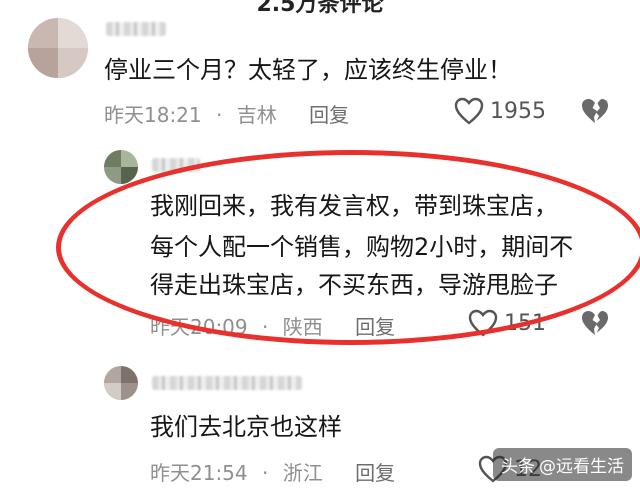 This screenshot has width=640, height=495. Describe the element at coordinates (308, 70) in the screenshot. I see `comment-text: 停业三个月？太轻了，应该终生停业！` at that location.